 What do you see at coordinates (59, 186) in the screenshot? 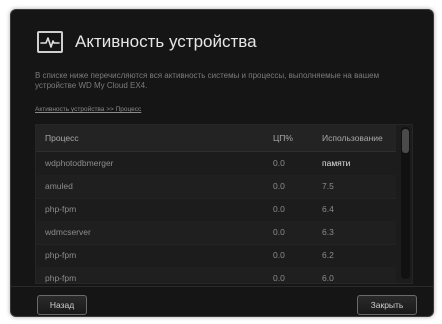
I see `process-name: amuled` at bounding box center [59, 186].